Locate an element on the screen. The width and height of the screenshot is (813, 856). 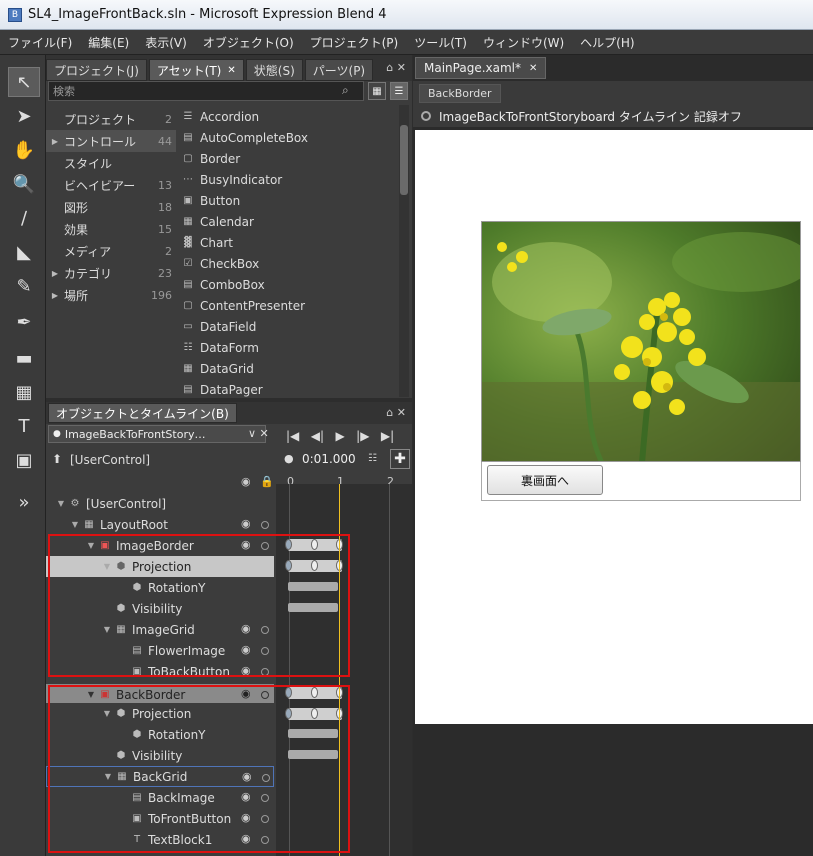
grid-tool-icon: ▦ is located at coordinates (24, 392).